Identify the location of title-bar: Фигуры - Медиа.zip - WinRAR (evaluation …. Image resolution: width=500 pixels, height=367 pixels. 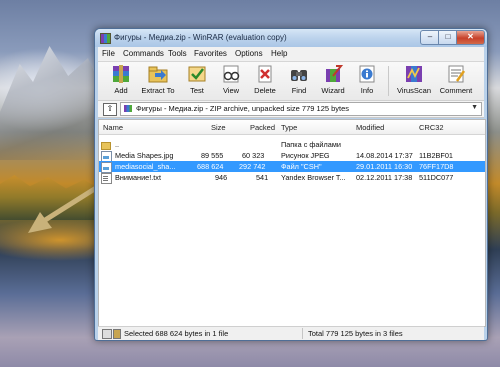
(291, 38).